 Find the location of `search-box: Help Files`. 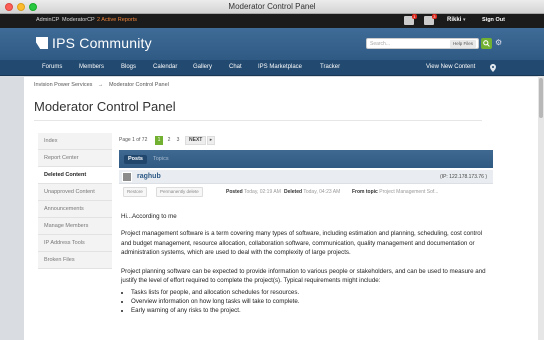

search-box: Help Files is located at coordinates (422, 43).